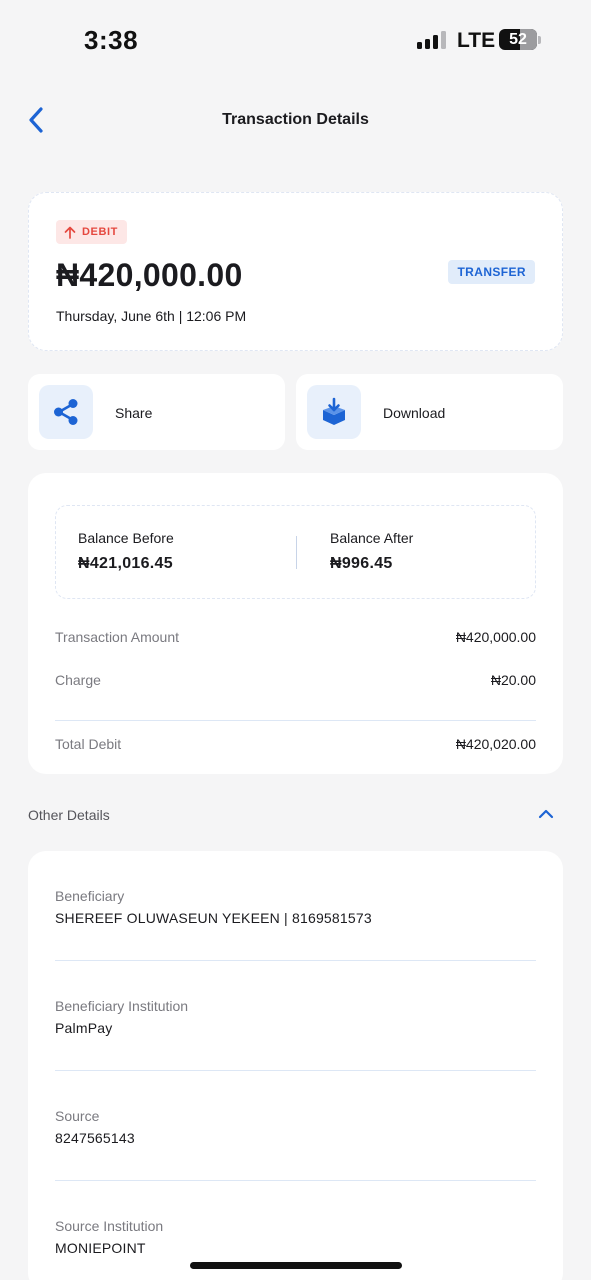 The width and height of the screenshot is (591, 1280). I want to click on collapse-button, so click(546, 814).